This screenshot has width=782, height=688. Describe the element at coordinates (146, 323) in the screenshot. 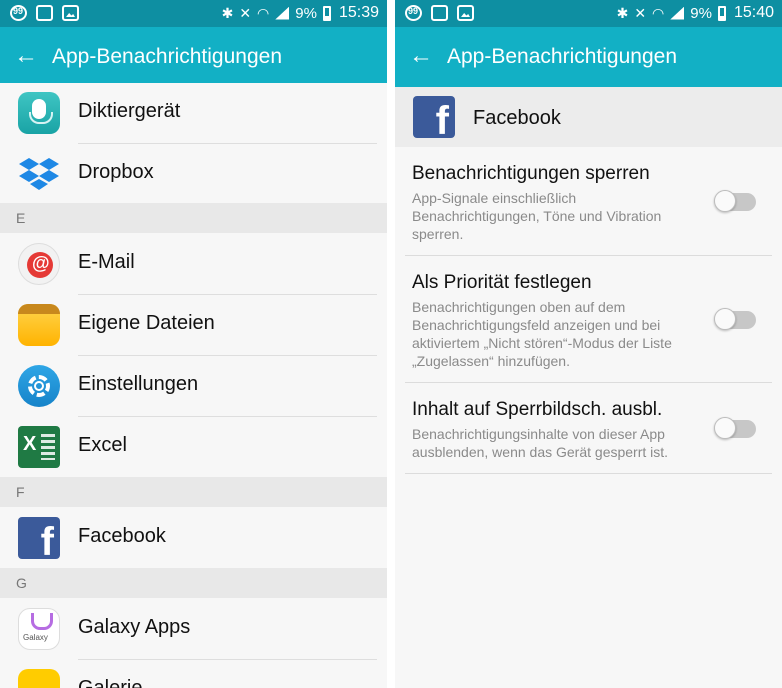

I see `list-item-label: Eigene Dateien` at that location.